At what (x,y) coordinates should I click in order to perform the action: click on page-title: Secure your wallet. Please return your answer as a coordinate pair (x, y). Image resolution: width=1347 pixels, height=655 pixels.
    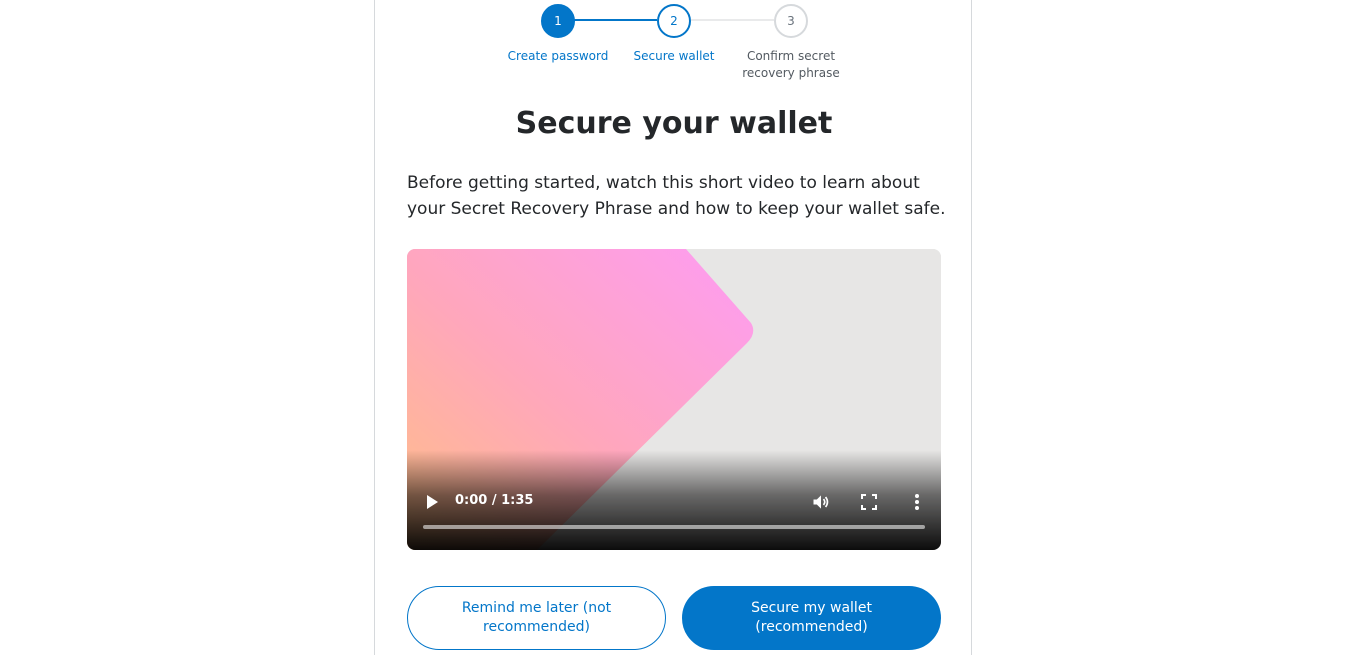
    Looking at the image, I should click on (674, 123).